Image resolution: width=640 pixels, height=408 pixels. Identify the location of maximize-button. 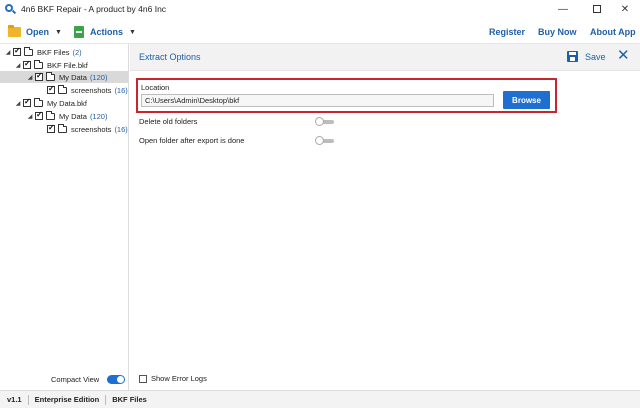
(597, 9).